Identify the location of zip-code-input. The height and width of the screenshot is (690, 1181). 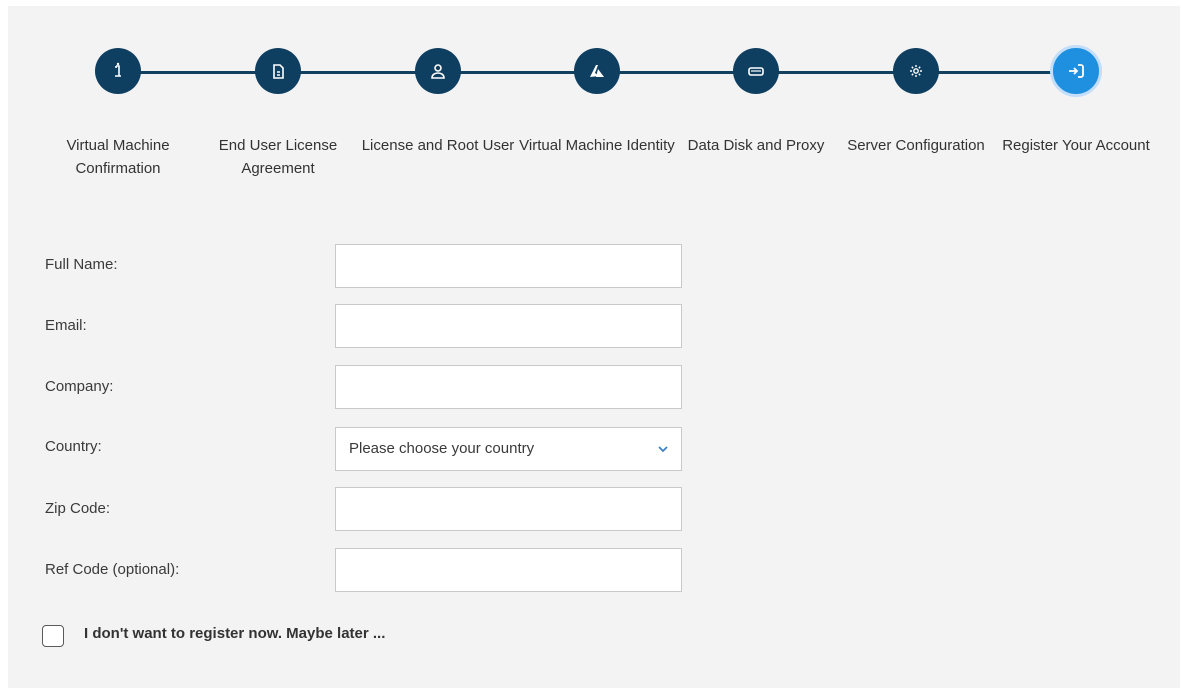
(508, 509).